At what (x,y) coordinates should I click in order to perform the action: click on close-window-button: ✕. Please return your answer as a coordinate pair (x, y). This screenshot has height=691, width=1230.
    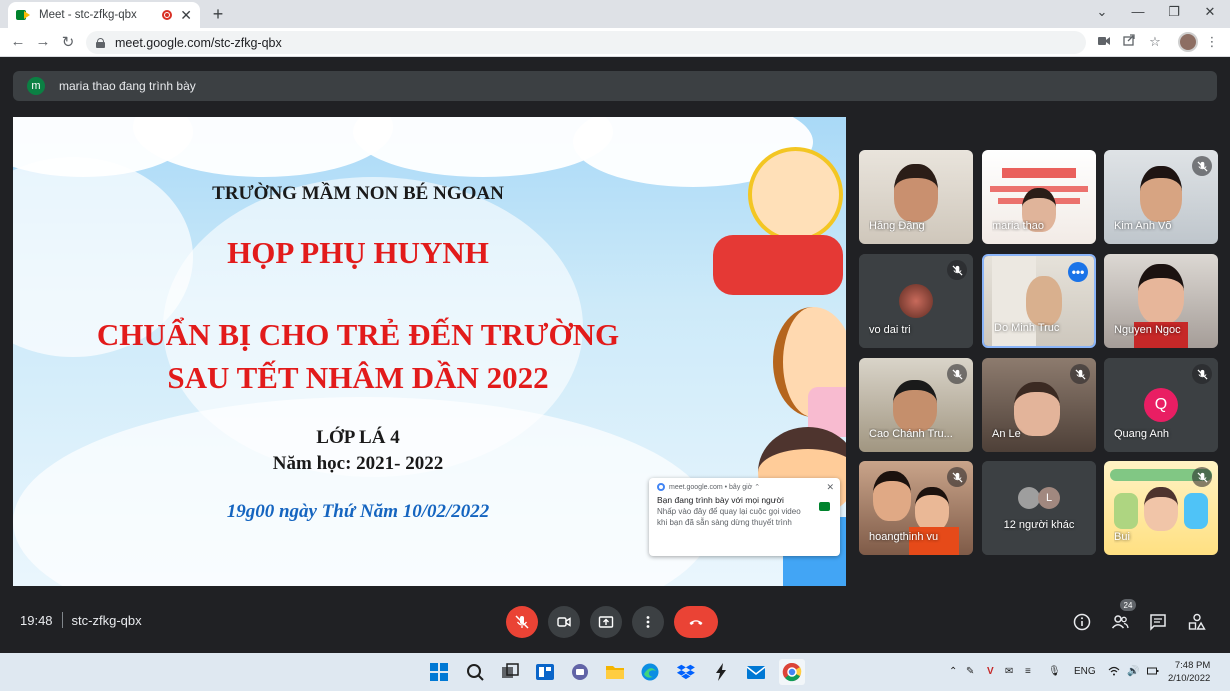
    Looking at the image, I should click on (1210, 12).